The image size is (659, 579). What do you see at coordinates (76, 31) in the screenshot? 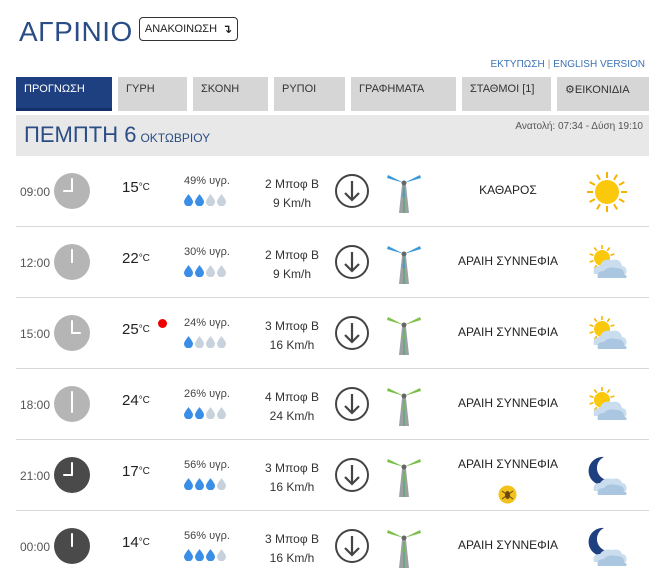
I see `city-title: ΑΓΡΙΝΙΟ` at bounding box center [76, 31].